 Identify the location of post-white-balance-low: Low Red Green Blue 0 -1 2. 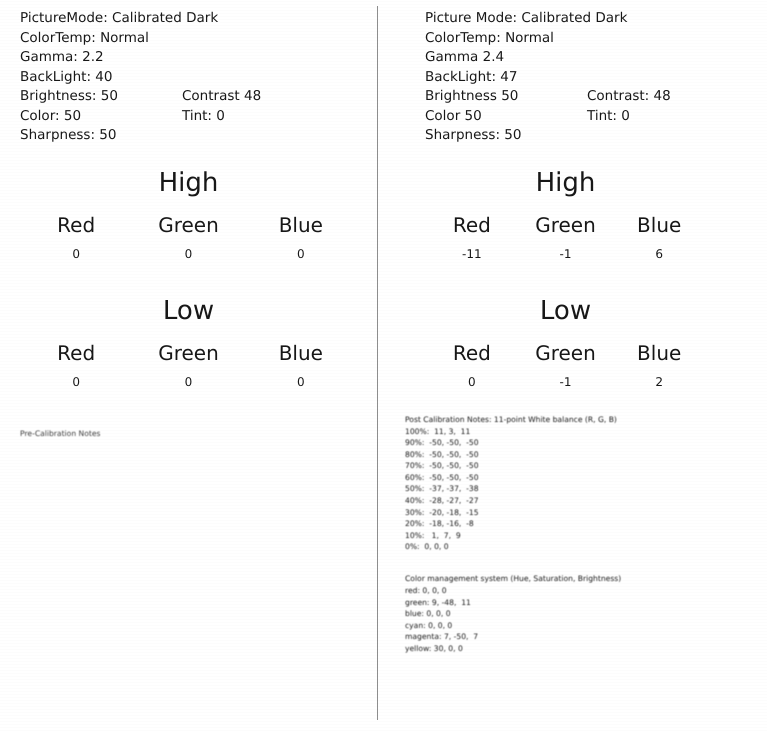
(589, 344).